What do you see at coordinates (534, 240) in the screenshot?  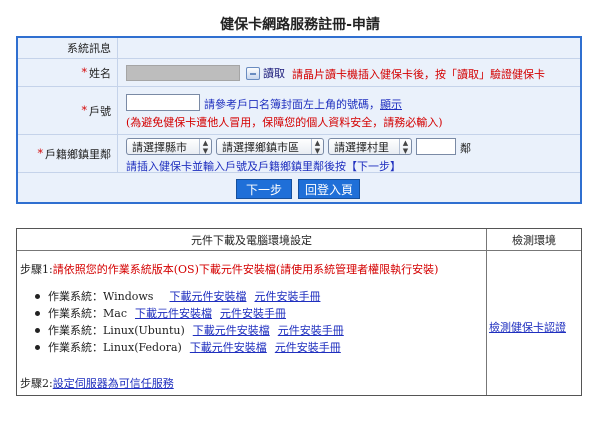 I see `check-env-header: 檢測環境` at bounding box center [534, 240].